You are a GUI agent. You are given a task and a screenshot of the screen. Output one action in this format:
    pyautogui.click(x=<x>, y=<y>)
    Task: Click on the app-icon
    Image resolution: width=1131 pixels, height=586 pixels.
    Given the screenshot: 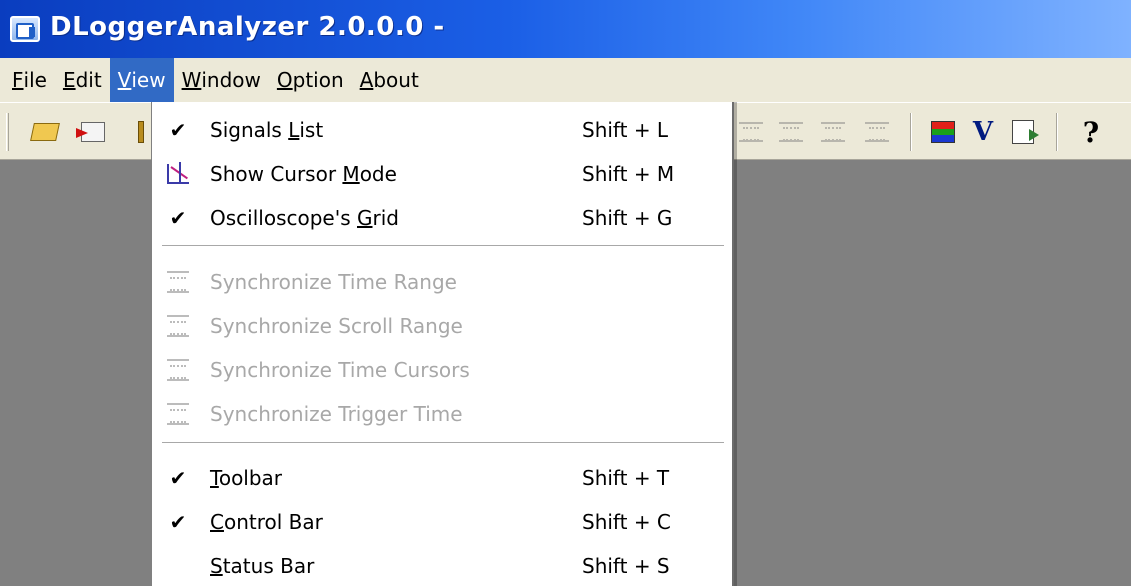 What is the action you would take?
    pyautogui.click(x=25, y=29)
    